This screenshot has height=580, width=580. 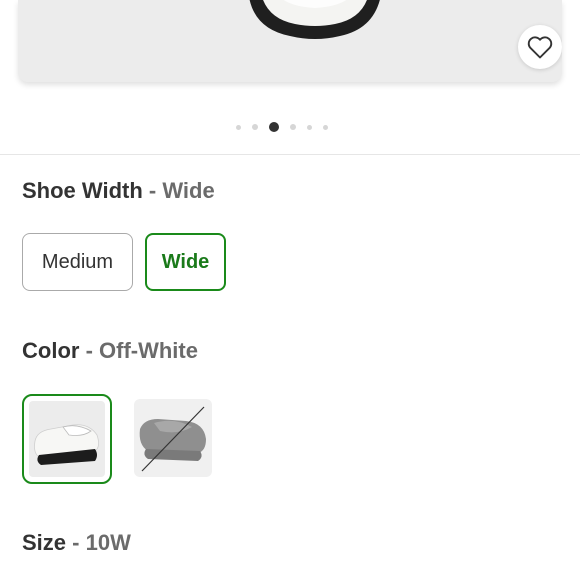 What do you see at coordinates (82, 190) in the screenshot?
I see `shoe-width-label: Shoe Width` at bounding box center [82, 190].